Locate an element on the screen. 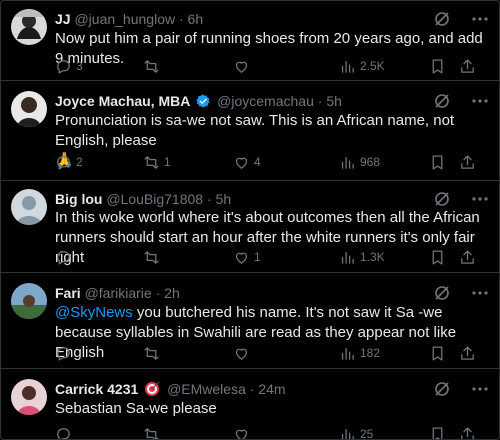 This screenshot has height=440, width=500. view-count: 968 is located at coordinates (370, 162).